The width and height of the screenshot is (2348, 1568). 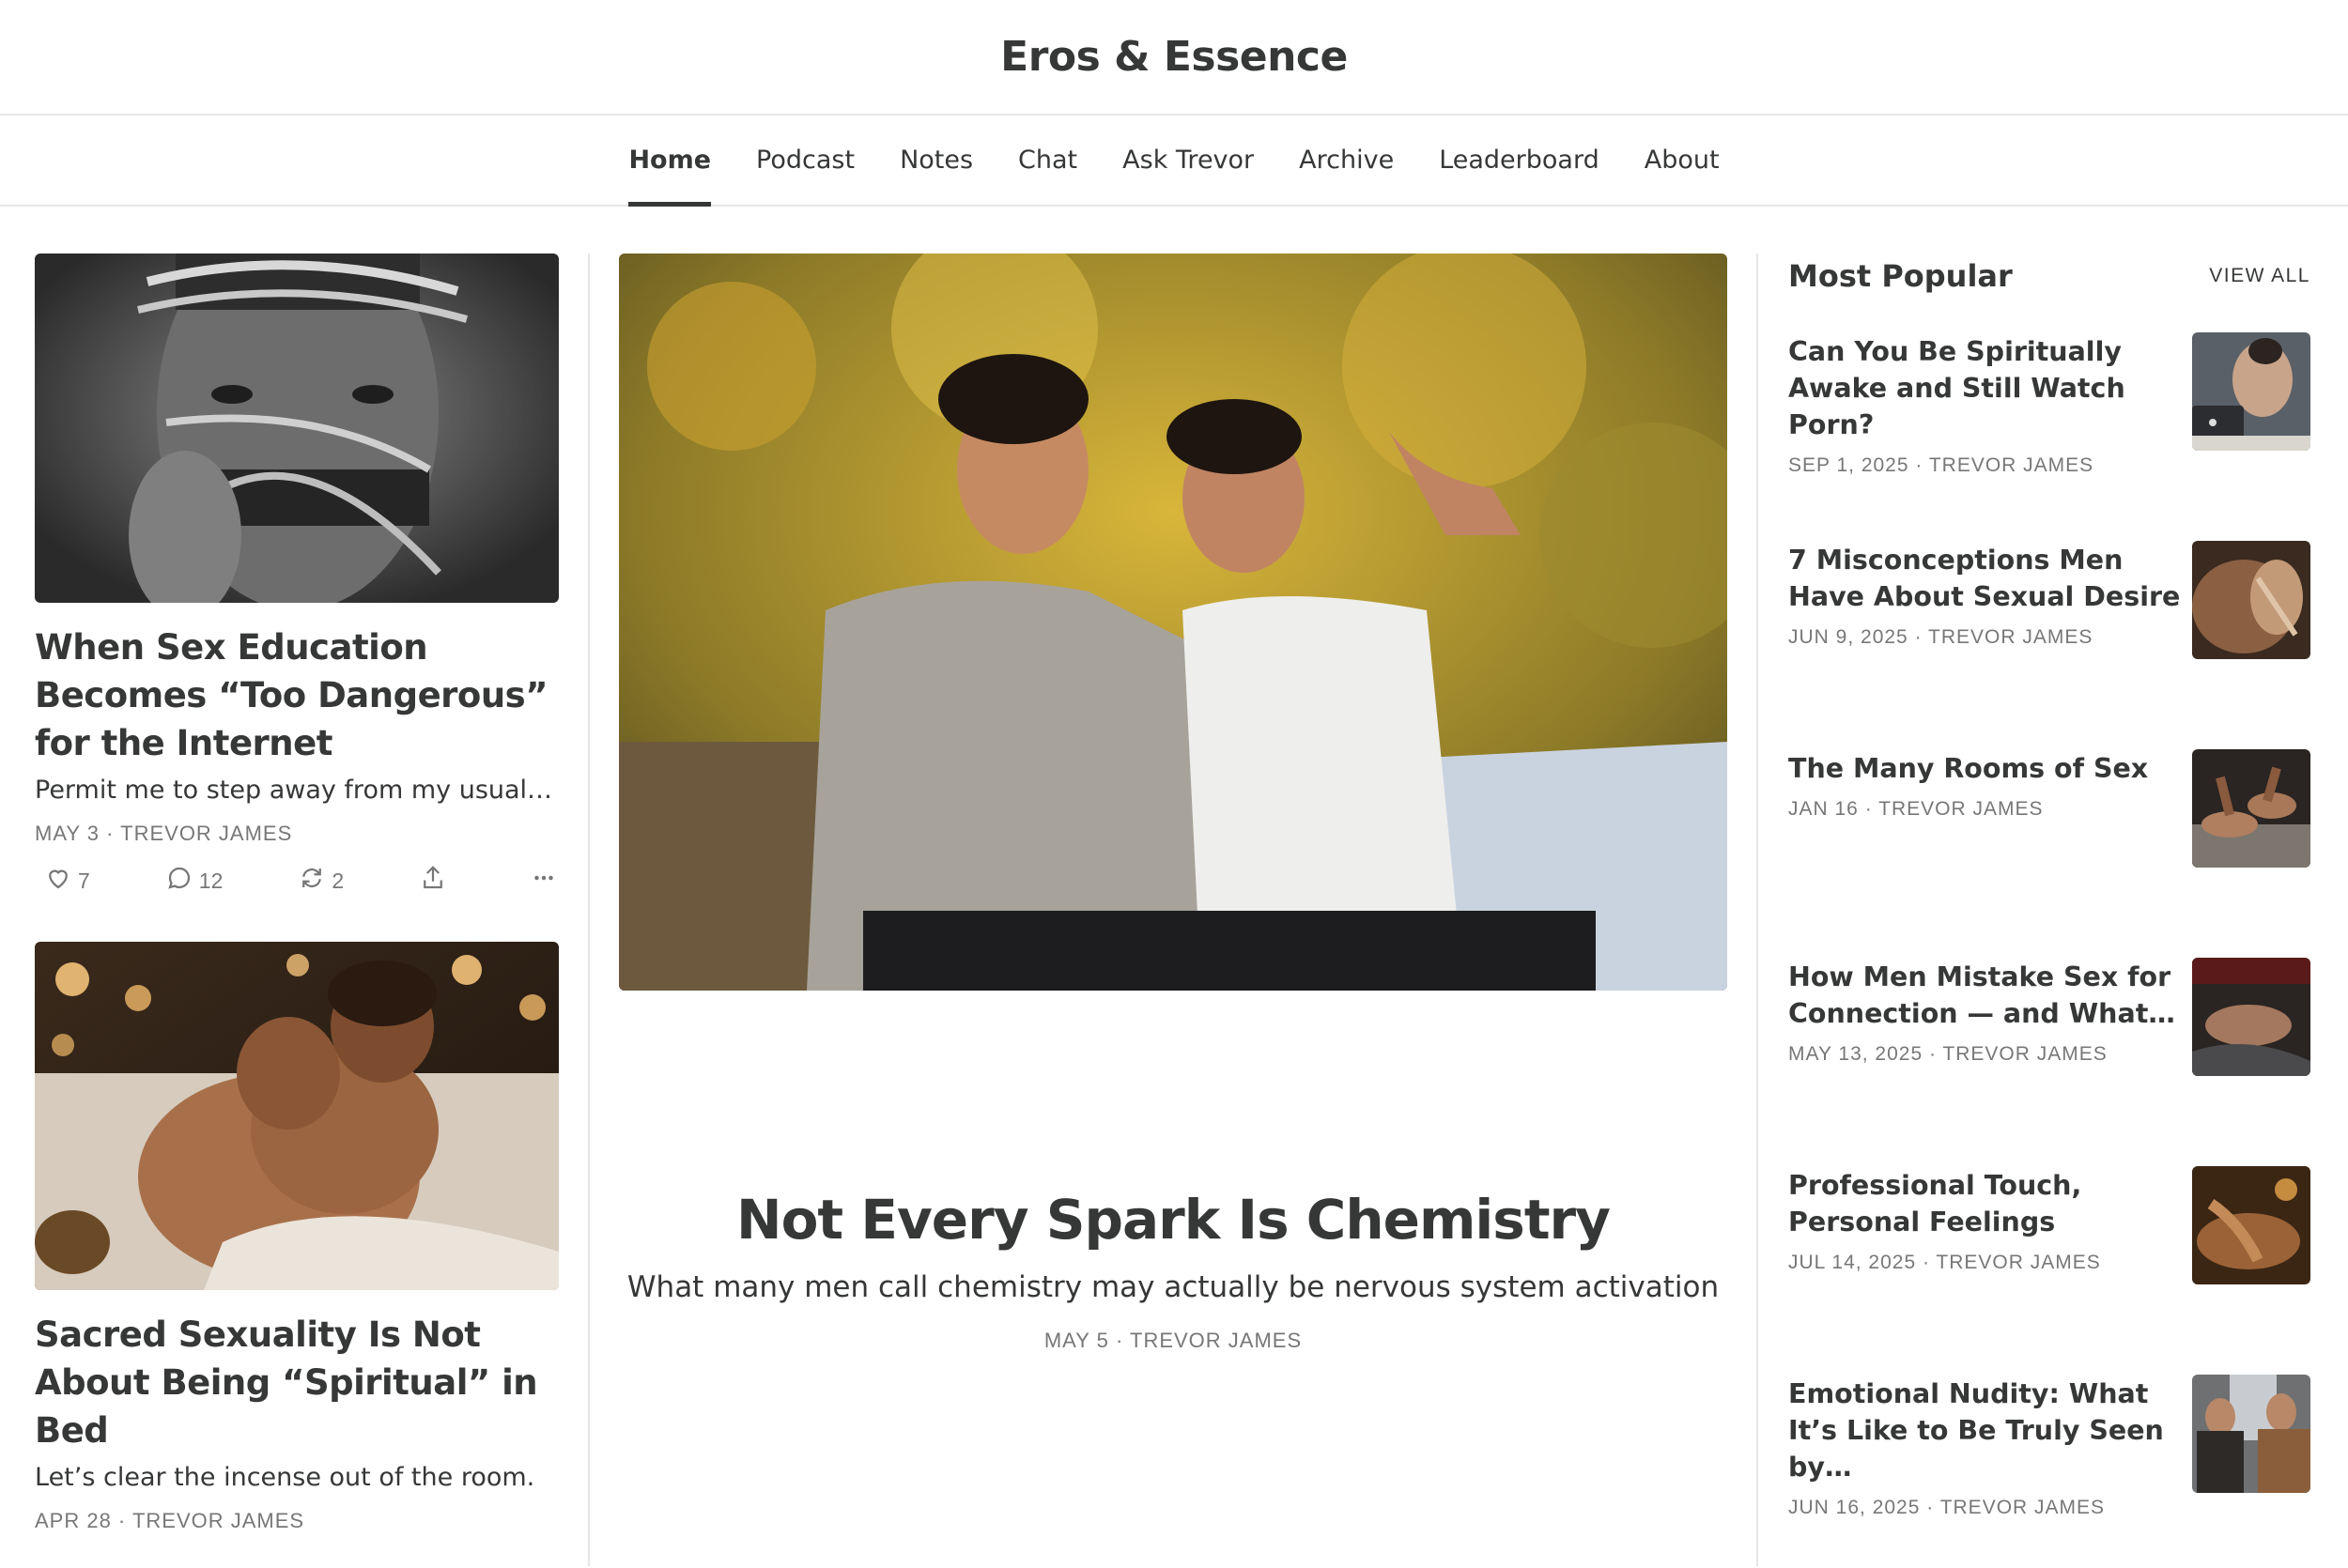 I want to click on popular-item-meta: JUN 9, 2025 · TREVOR JAMES, so click(x=1941, y=637).